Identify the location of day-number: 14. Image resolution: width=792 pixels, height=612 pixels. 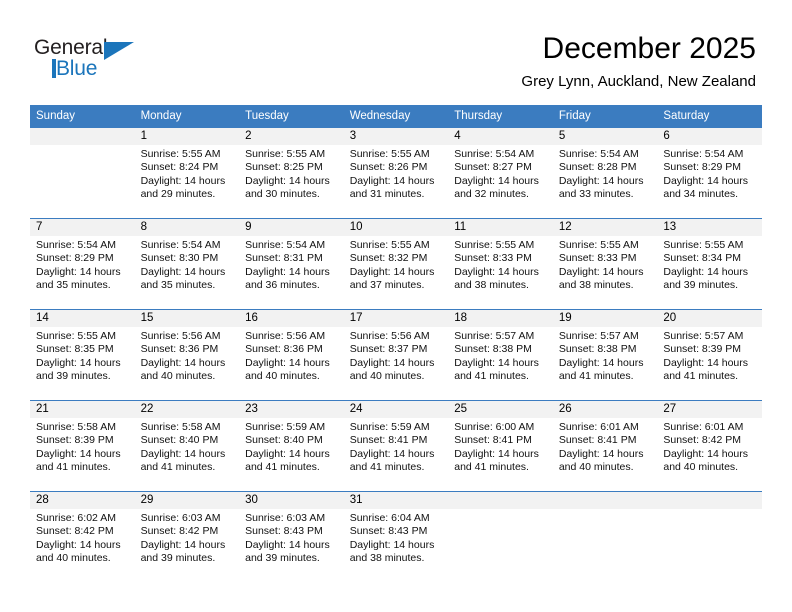
(82, 318).